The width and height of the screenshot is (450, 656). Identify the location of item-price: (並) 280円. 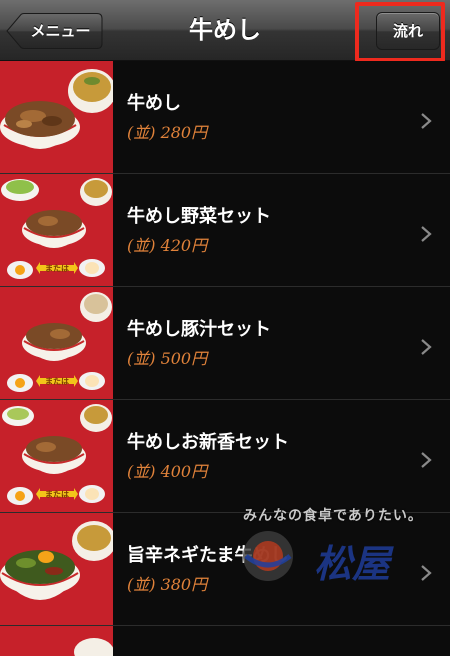
(167, 132).